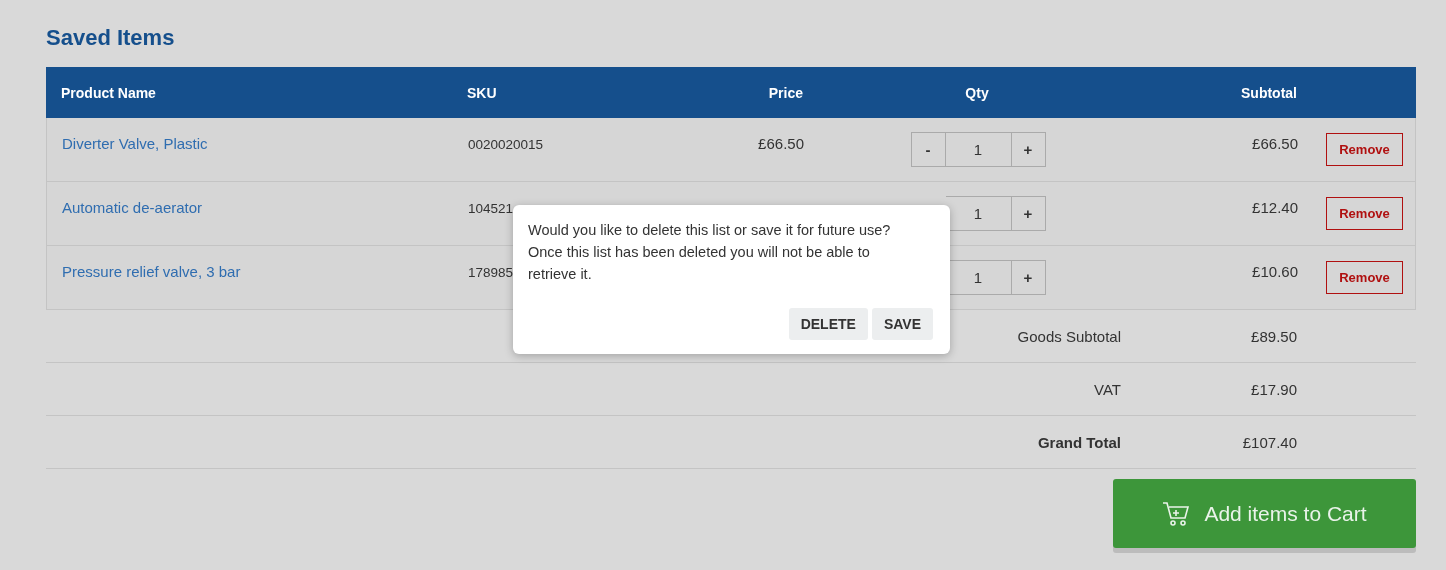 The image size is (1446, 570). I want to click on sku-text: 178985, so click(491, 272).